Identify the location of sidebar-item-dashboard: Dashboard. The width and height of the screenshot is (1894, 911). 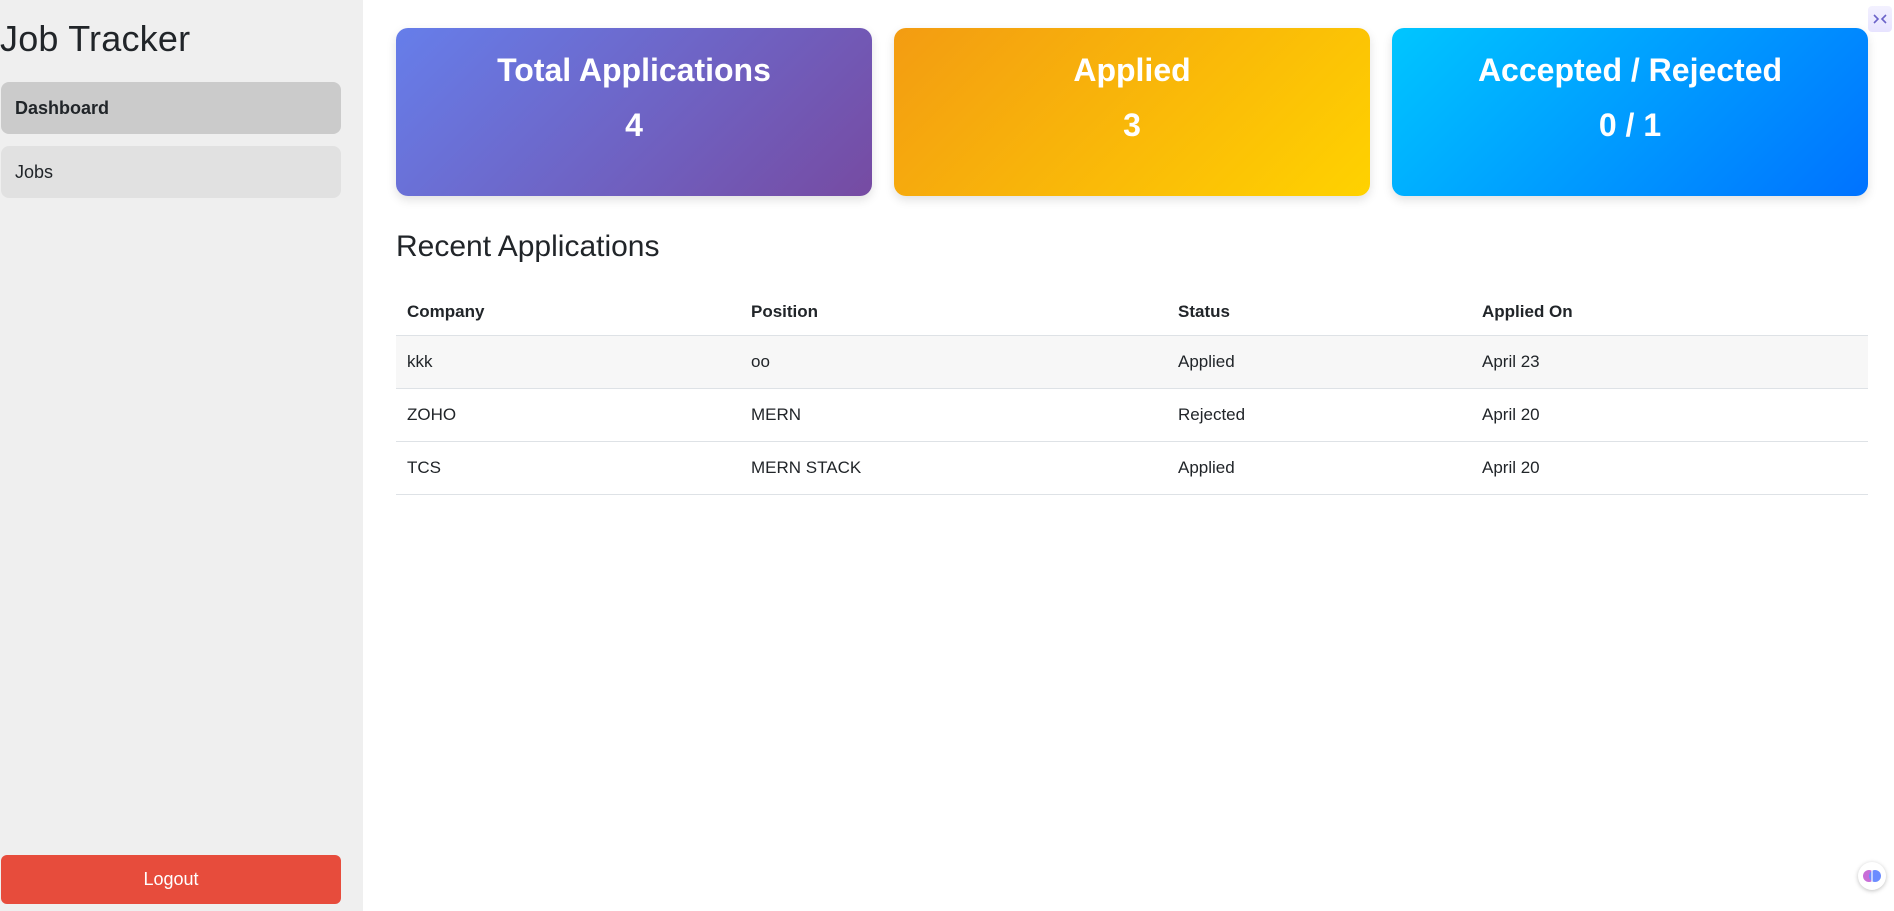
(171, 108).